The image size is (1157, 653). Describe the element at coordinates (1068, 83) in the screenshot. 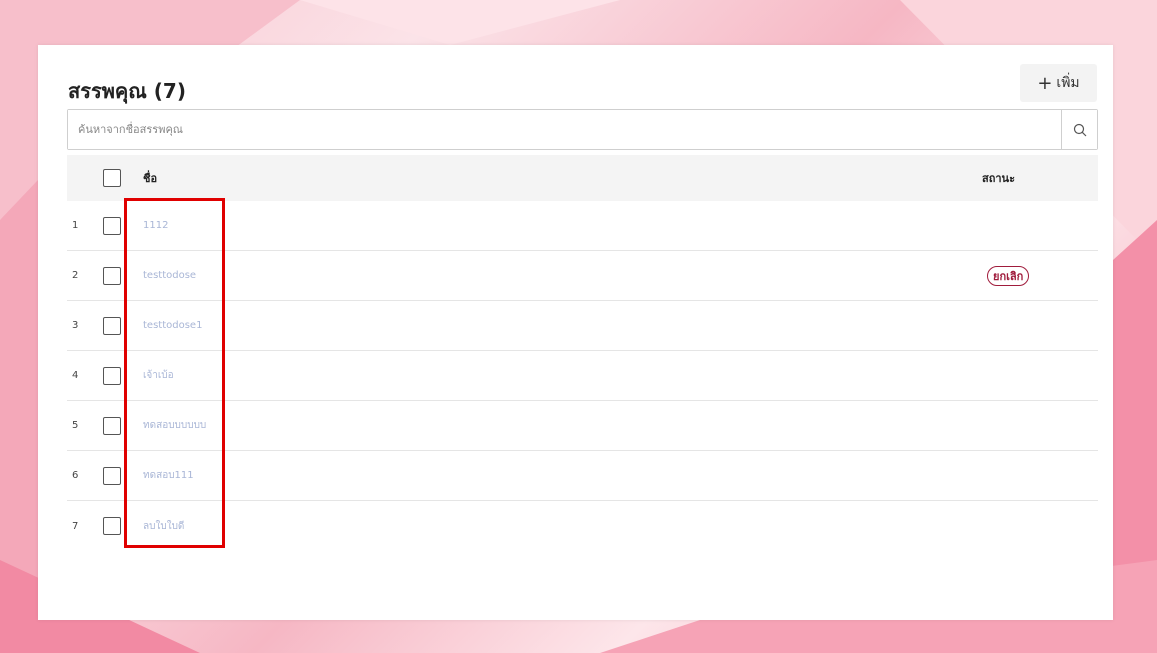

I see `add-button-label: เพิ่ม` at that location.